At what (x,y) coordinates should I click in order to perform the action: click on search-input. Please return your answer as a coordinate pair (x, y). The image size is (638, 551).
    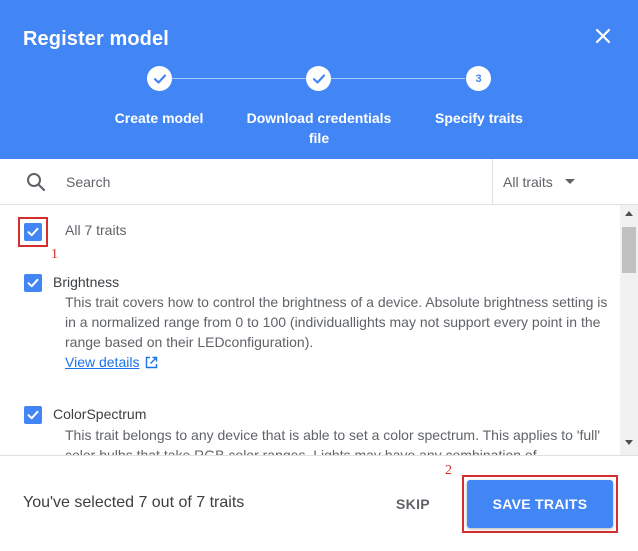
    Looking at the image, I should click on (266, 182).